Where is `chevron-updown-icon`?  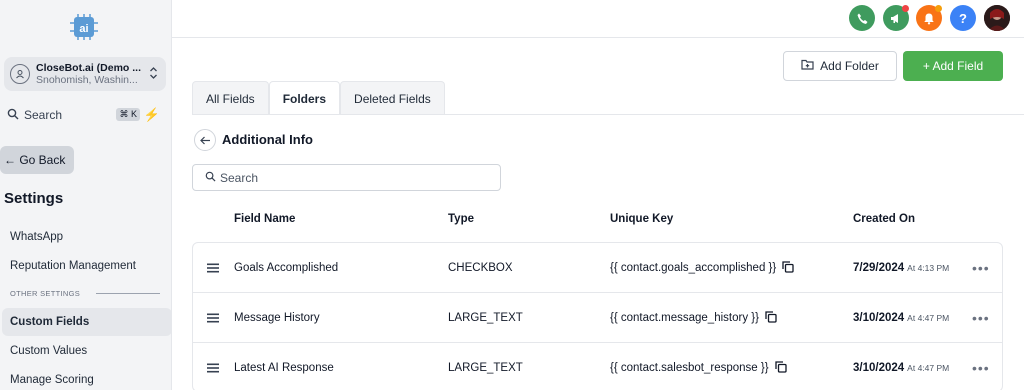
chevron-updown-icon is located at coordinates (153, 75).